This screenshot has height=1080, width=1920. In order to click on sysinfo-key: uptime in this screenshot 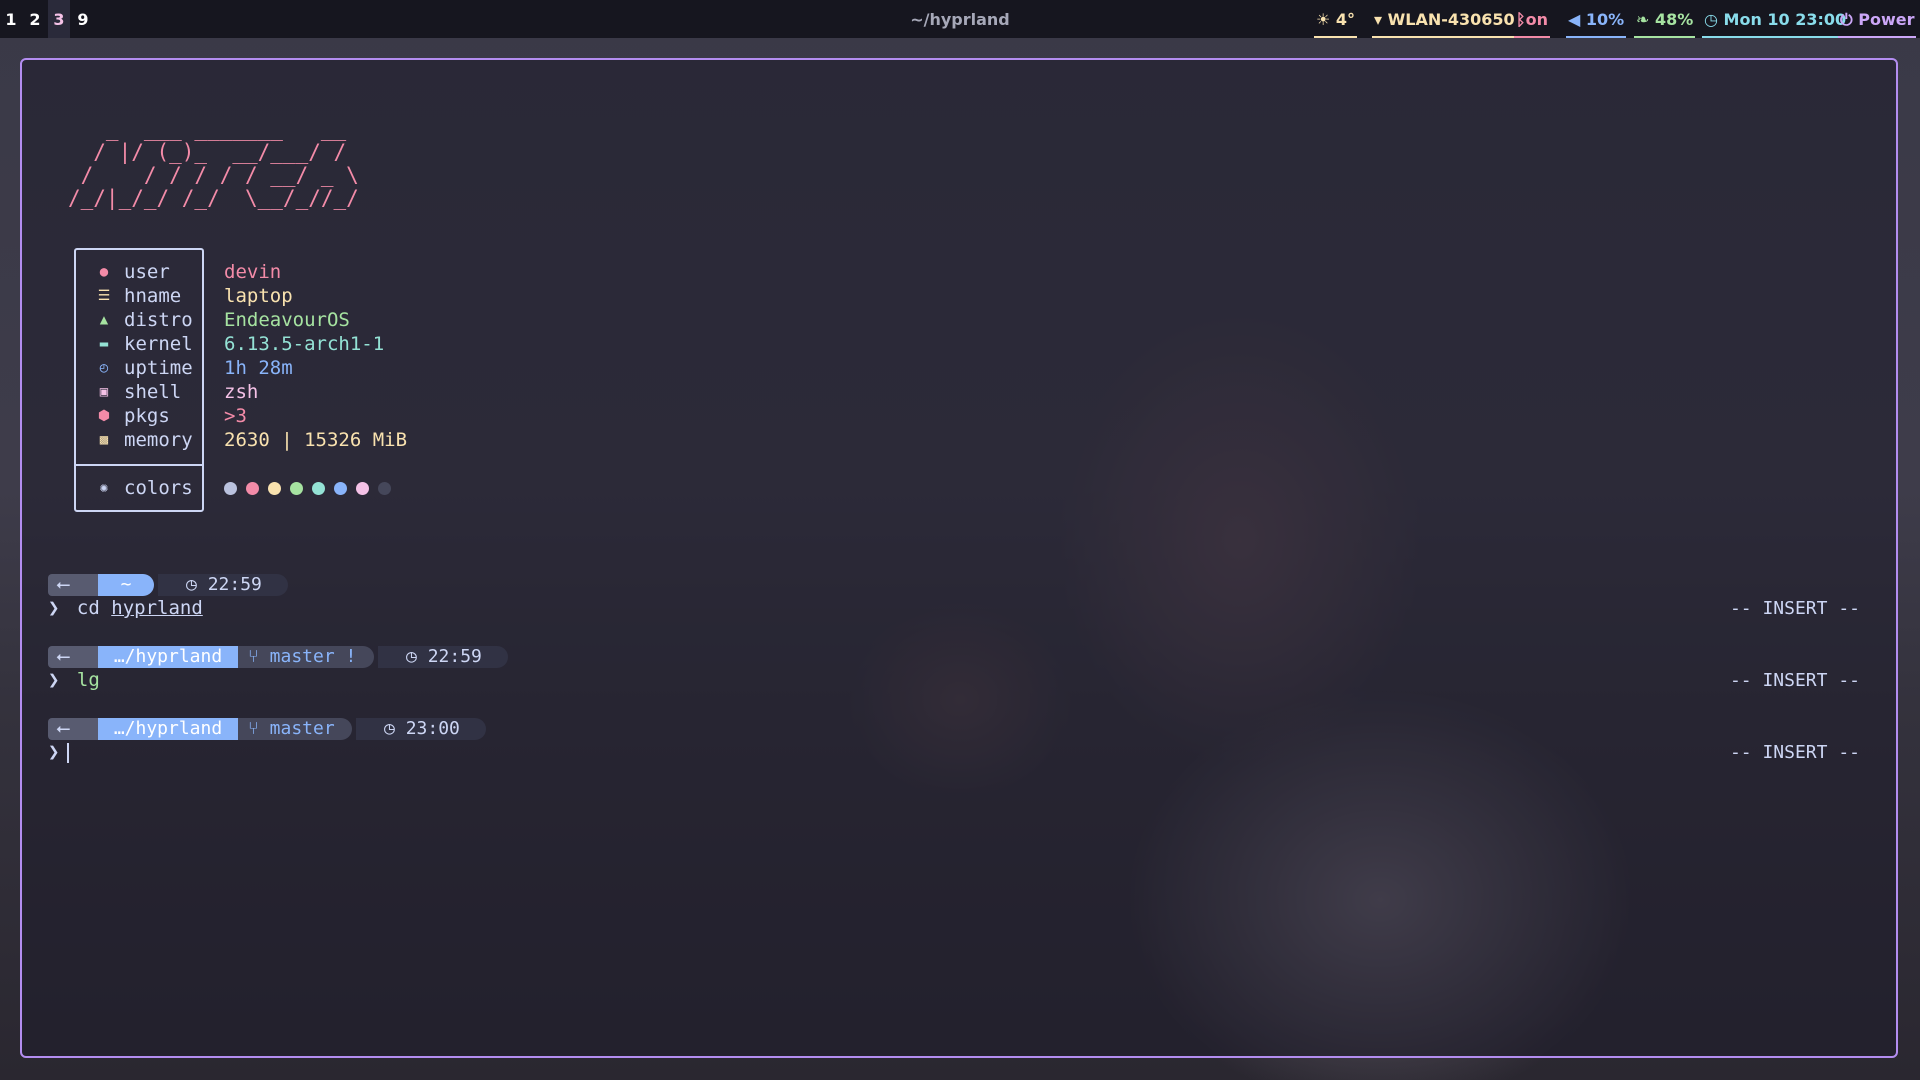, I will do `click(158, 368)`.